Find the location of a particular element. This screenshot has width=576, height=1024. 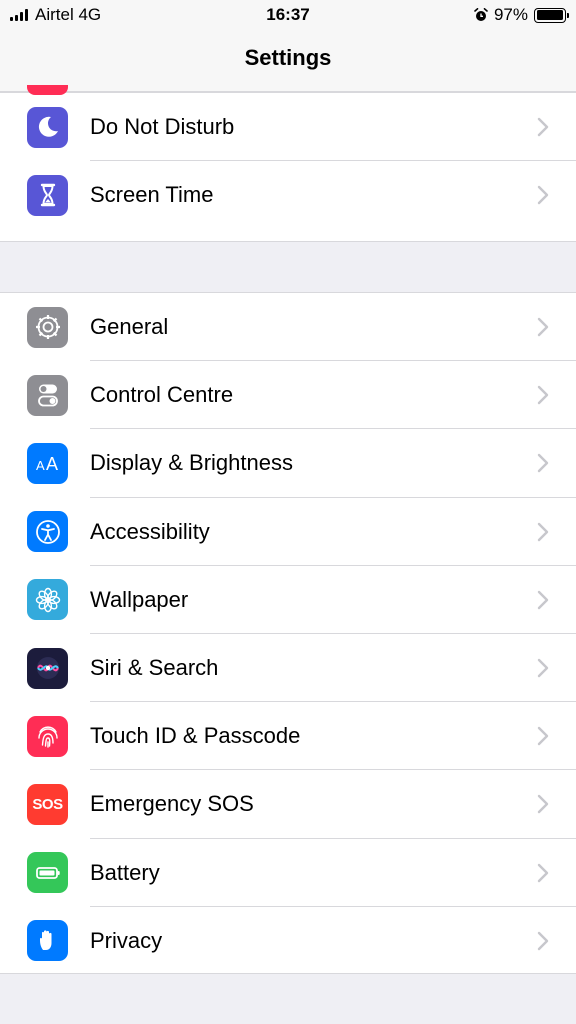

settings-row-label: Display & Brightness is located at coordinates (191, 463).